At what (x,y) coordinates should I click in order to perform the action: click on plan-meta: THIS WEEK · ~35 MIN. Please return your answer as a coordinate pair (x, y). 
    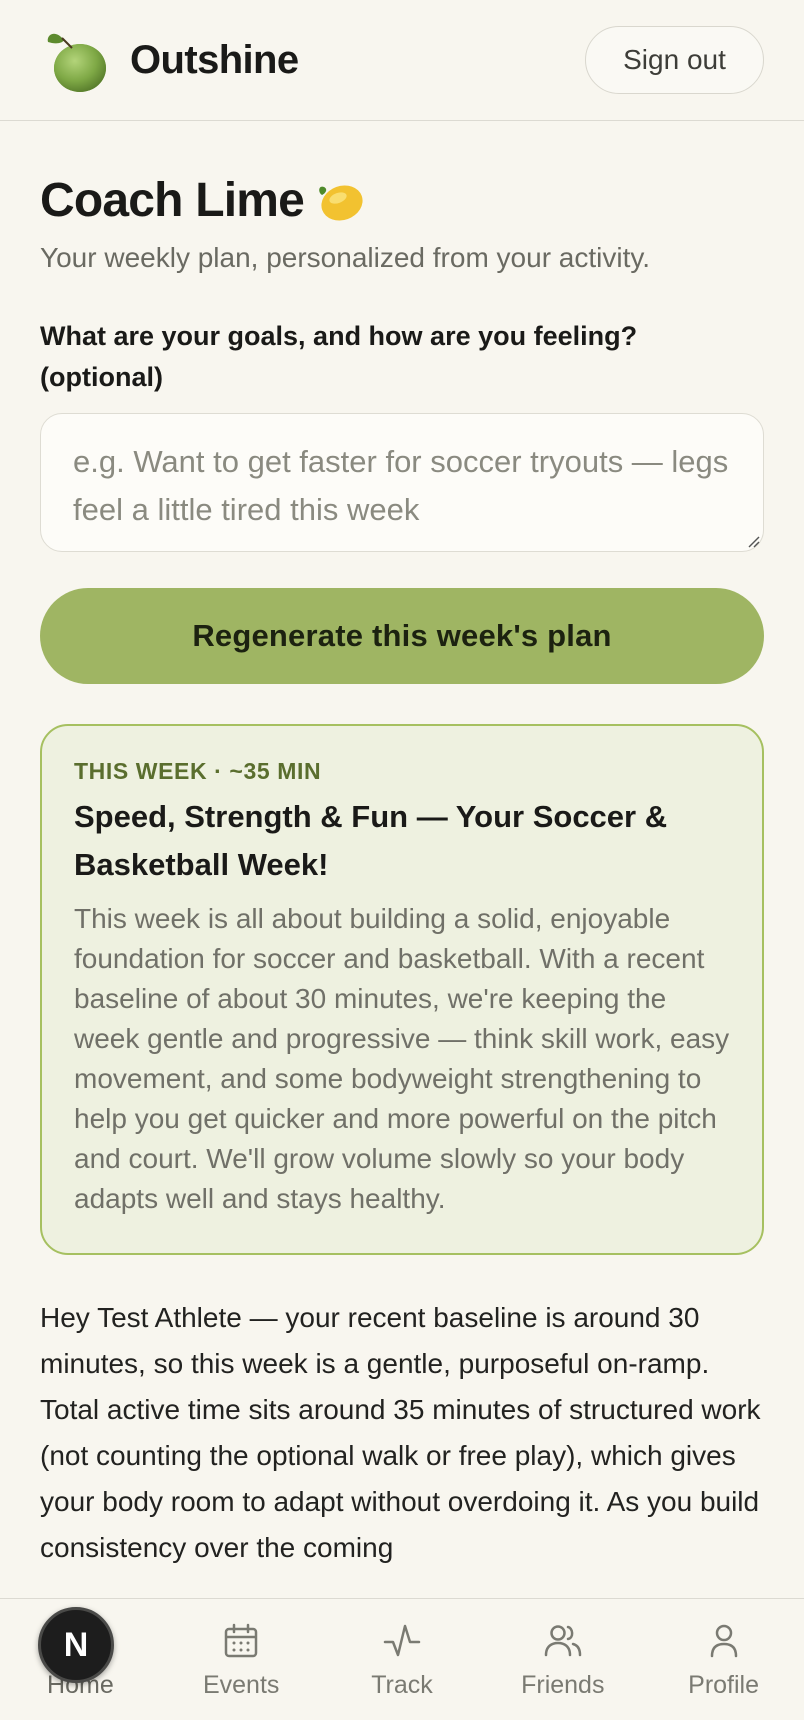
    Looking at the image, I should click on (198, 771).